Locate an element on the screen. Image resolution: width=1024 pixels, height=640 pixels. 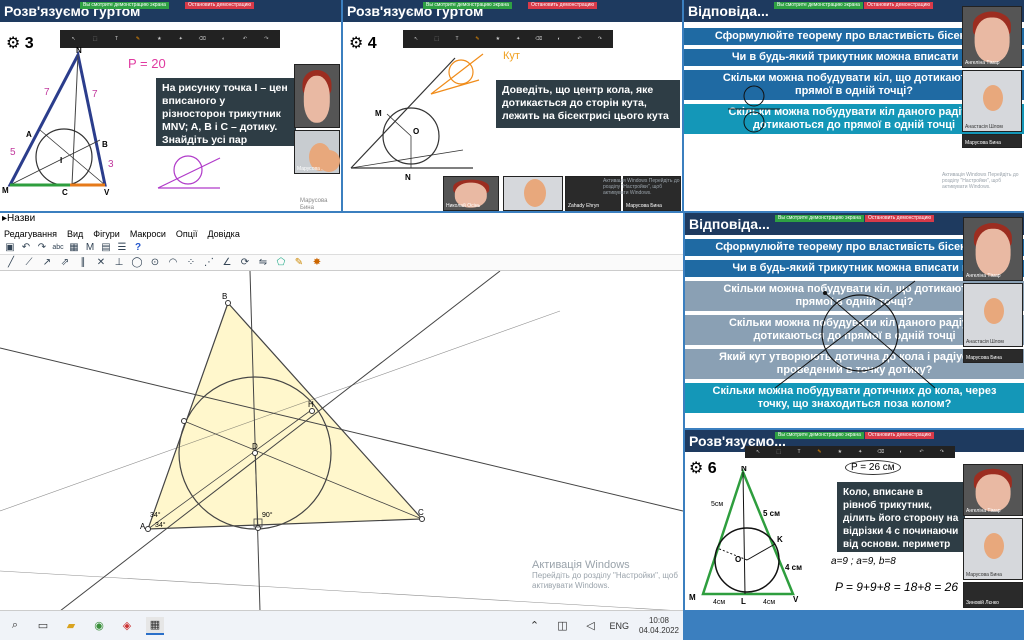
ray-tool-icon: ↗ is located at coordinates (47, 262).